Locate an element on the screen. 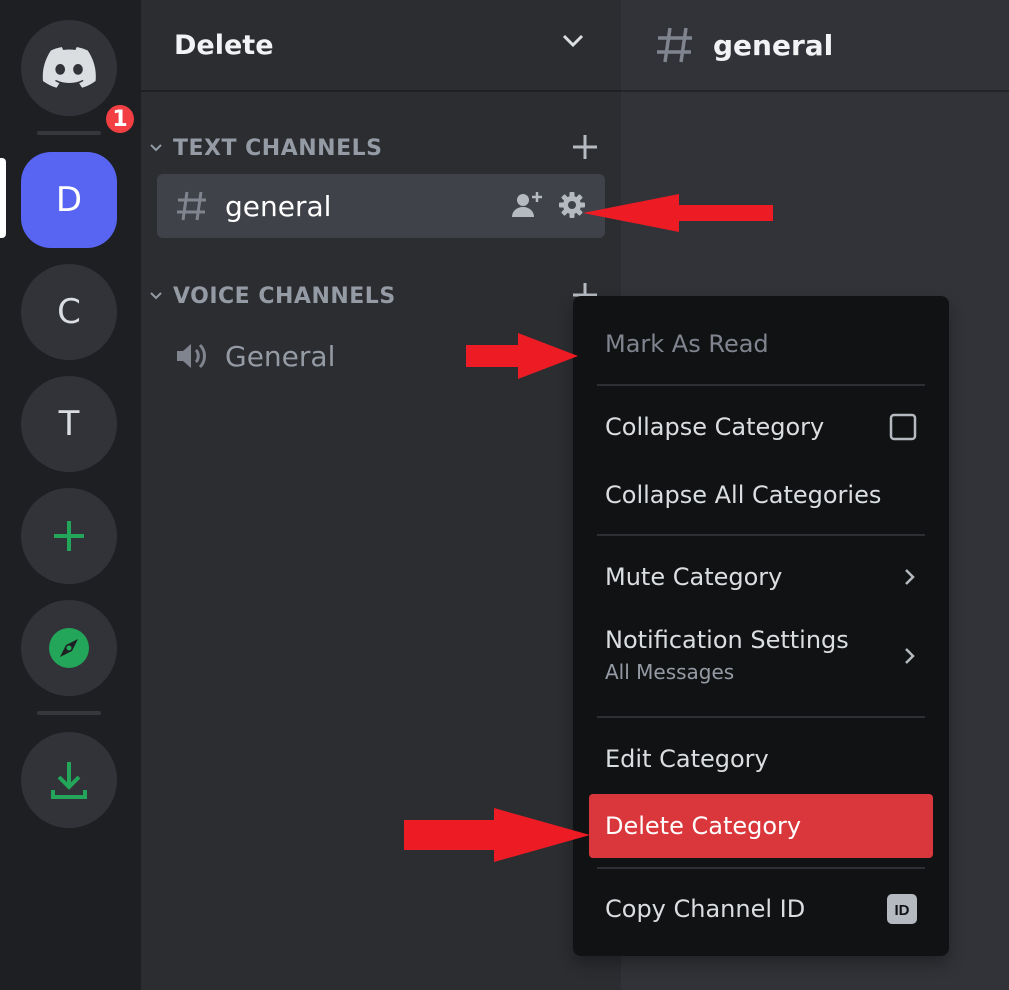  menu-item-notification-settings: Notification Settings All Messages is located at coordinates (761, 656).